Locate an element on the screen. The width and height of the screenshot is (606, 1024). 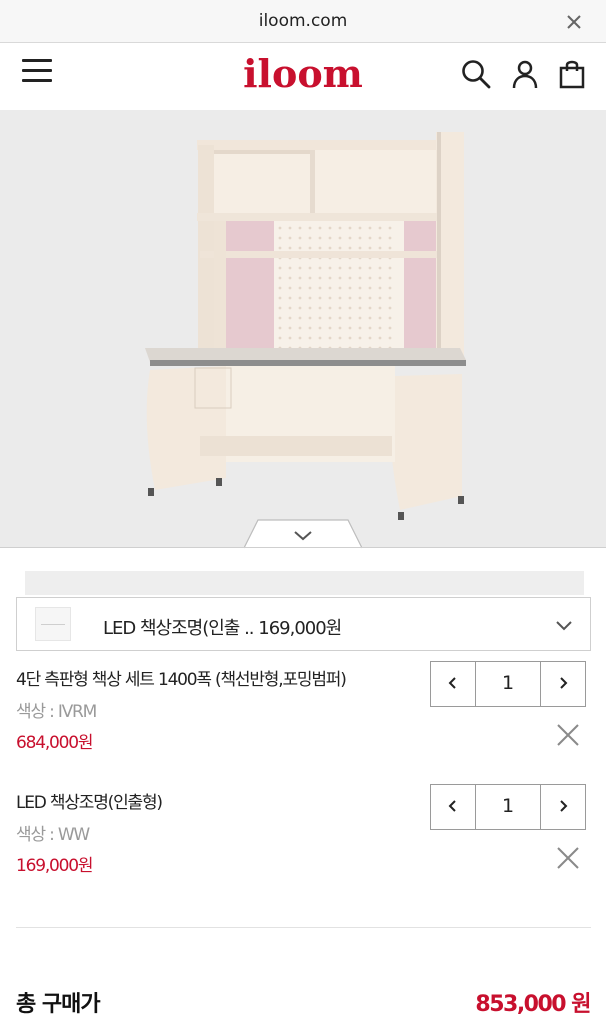
user-icon is located at coordinates (525, 74).